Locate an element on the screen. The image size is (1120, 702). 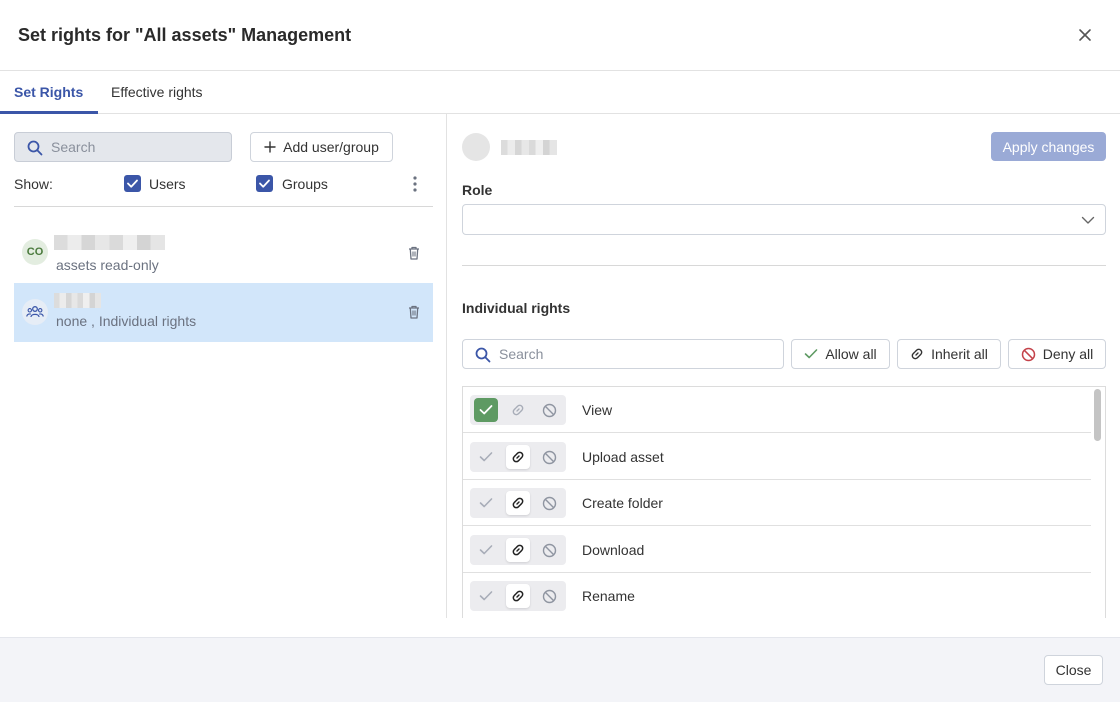
inherit-all-button: Inherit all is located at coordinates (949, 354).